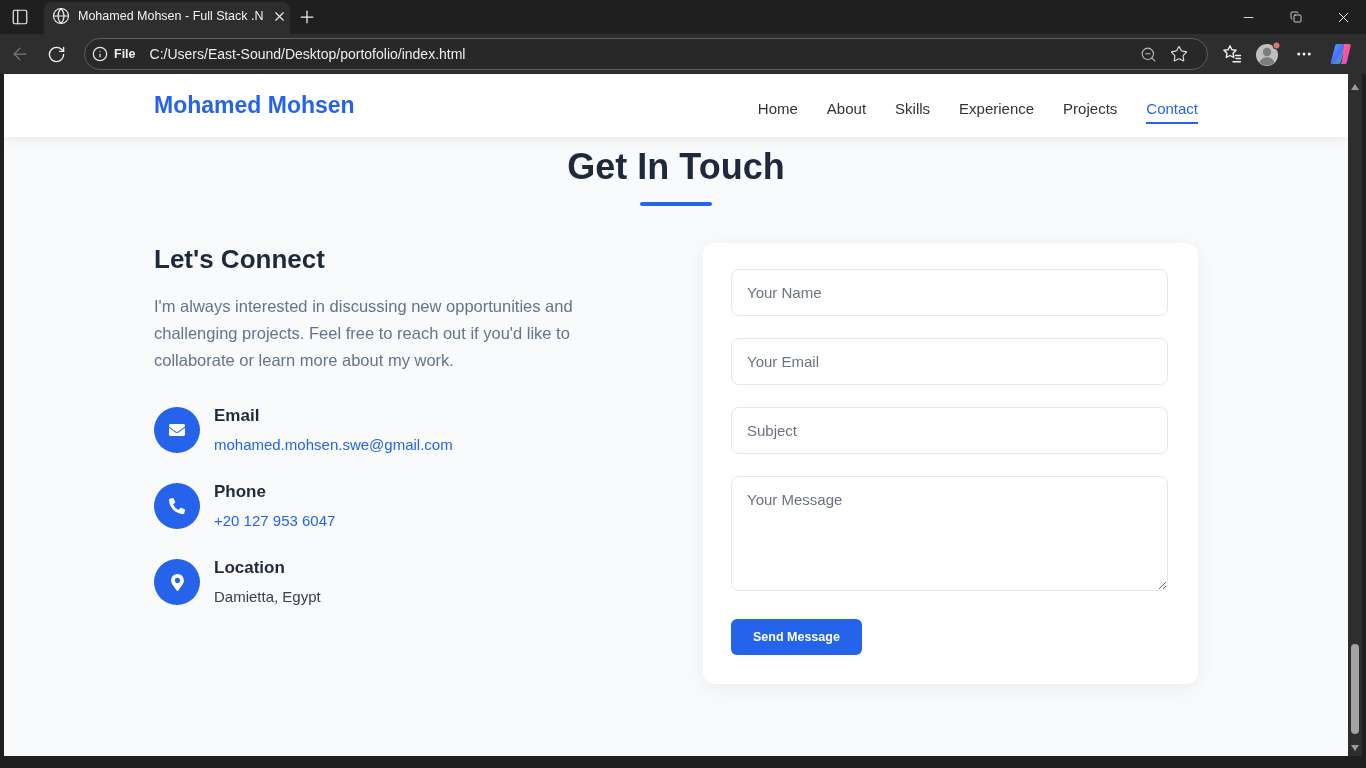  Describe the element at coordinates (676, 166) in the screenshot. I see `section-title: Get In Touch` at that location.